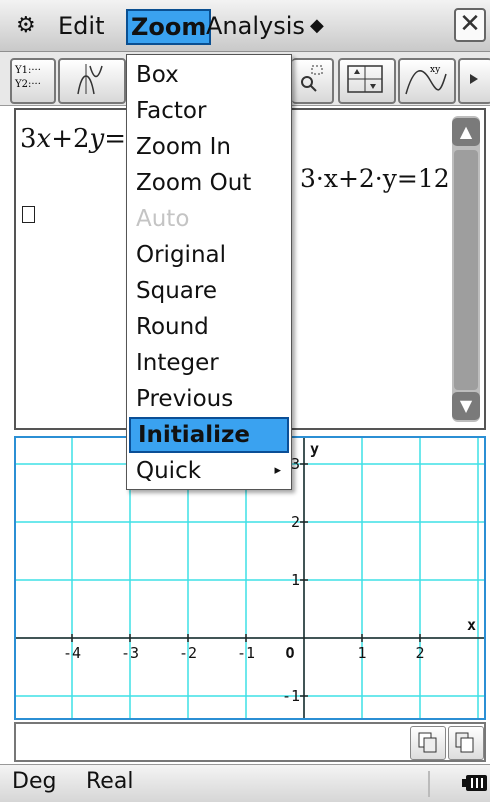 The height and width of the screenshot is (802, 490). Describe the element at coordinates (81, 26) in the screenshot. I see `menu-edit: Edit` at that location.